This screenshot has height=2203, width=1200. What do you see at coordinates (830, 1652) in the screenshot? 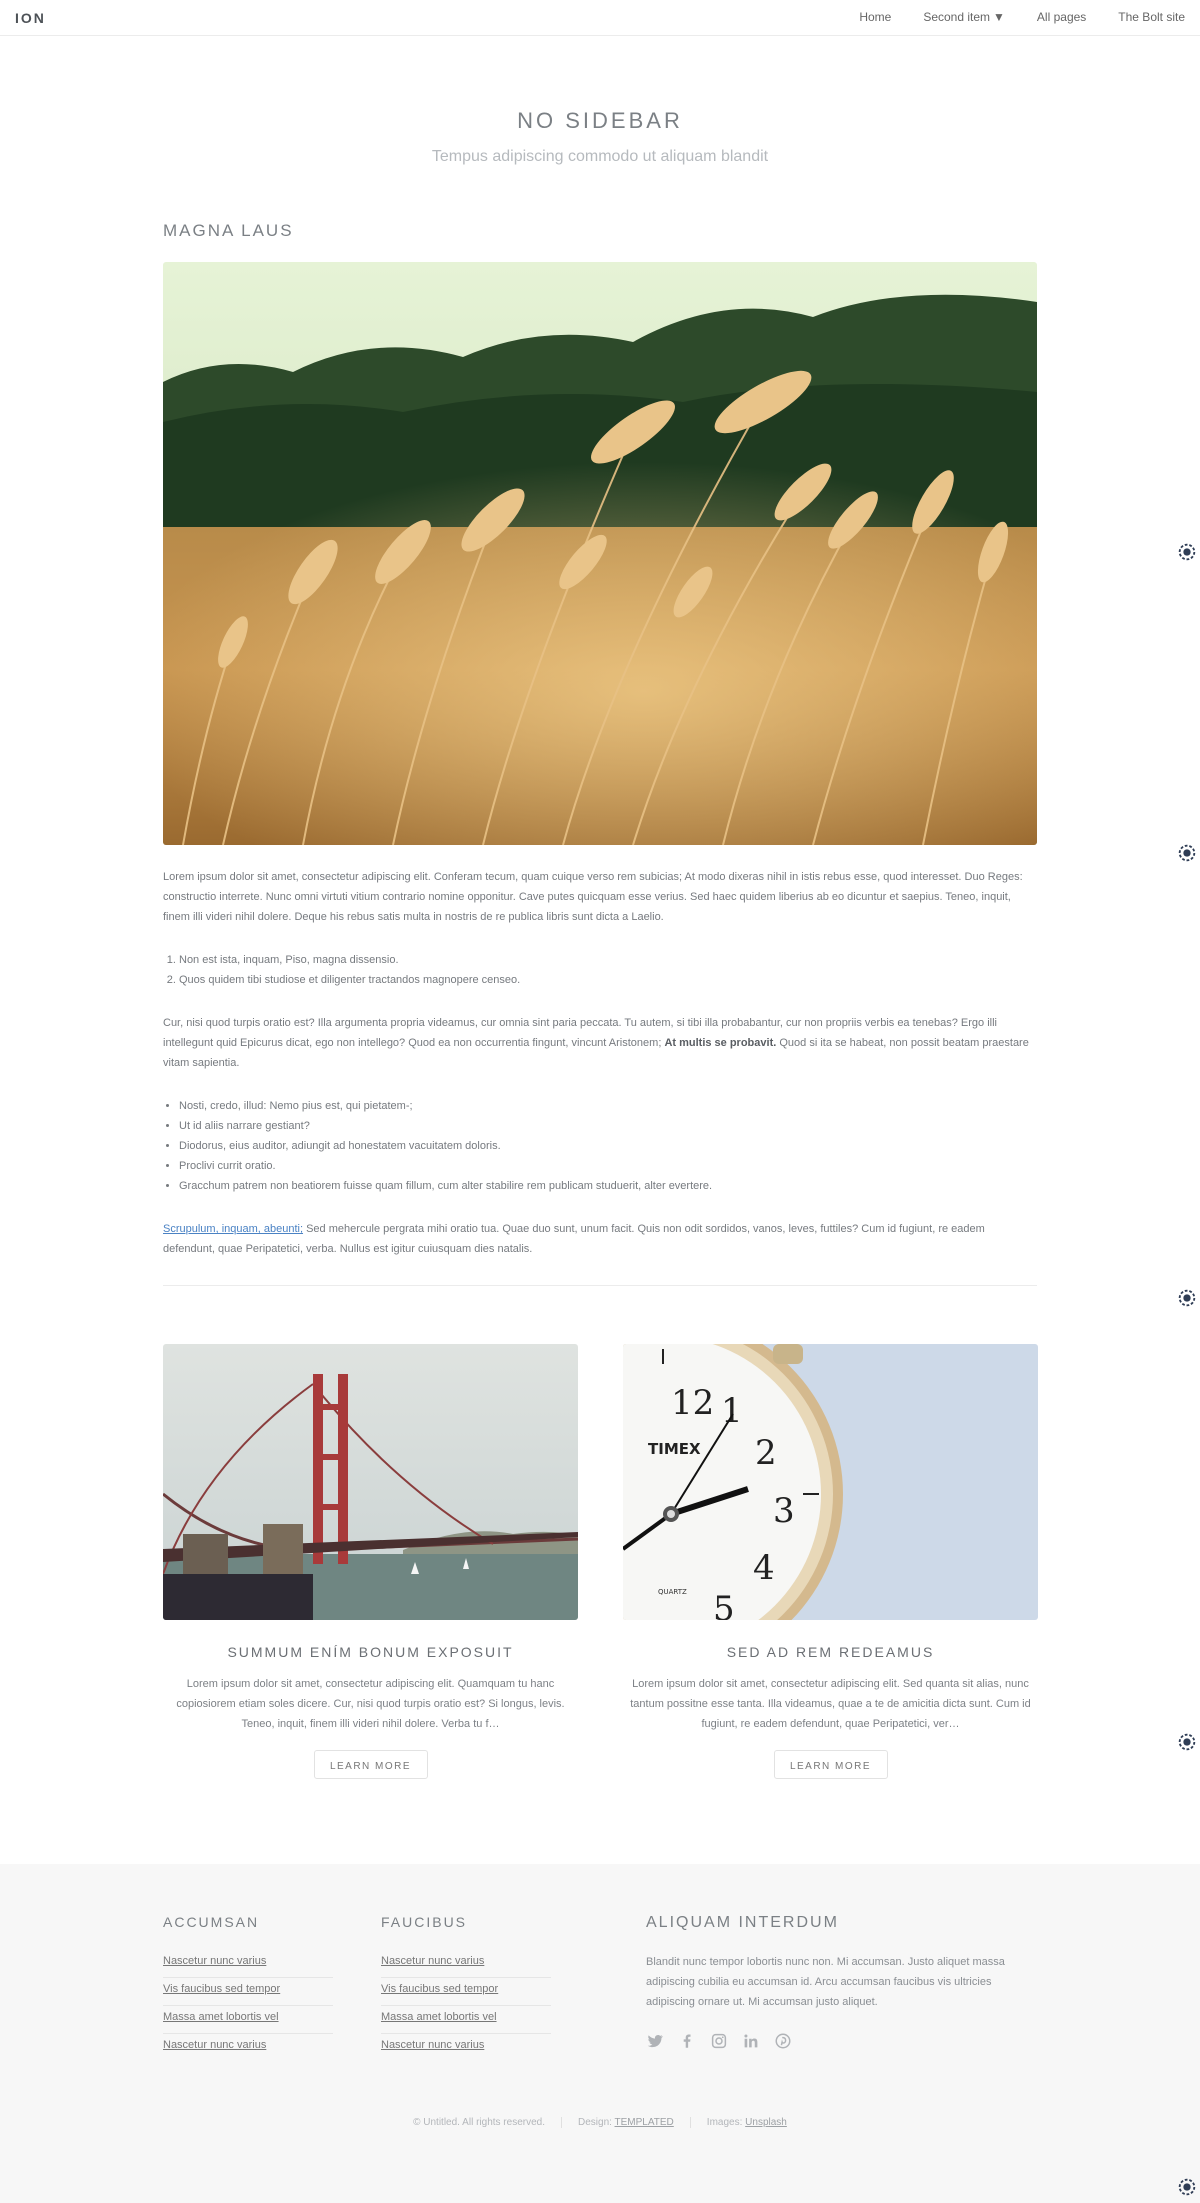
I see `card-title: SED AD REM REDEAMUS` at bounding box center [830, 1652].